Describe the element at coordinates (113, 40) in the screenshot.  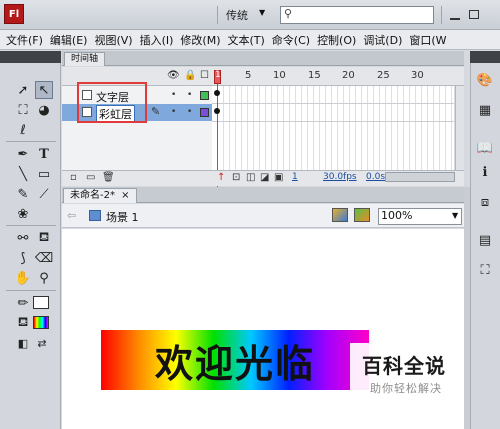
I see `menu-view: 视图(V)` at that location.